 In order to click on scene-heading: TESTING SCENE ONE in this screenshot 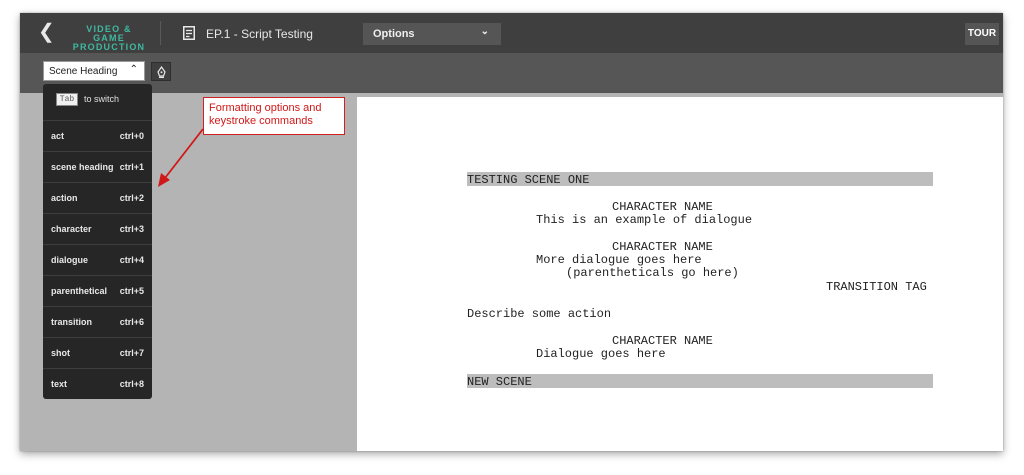, I will do `click(528, 180)`.